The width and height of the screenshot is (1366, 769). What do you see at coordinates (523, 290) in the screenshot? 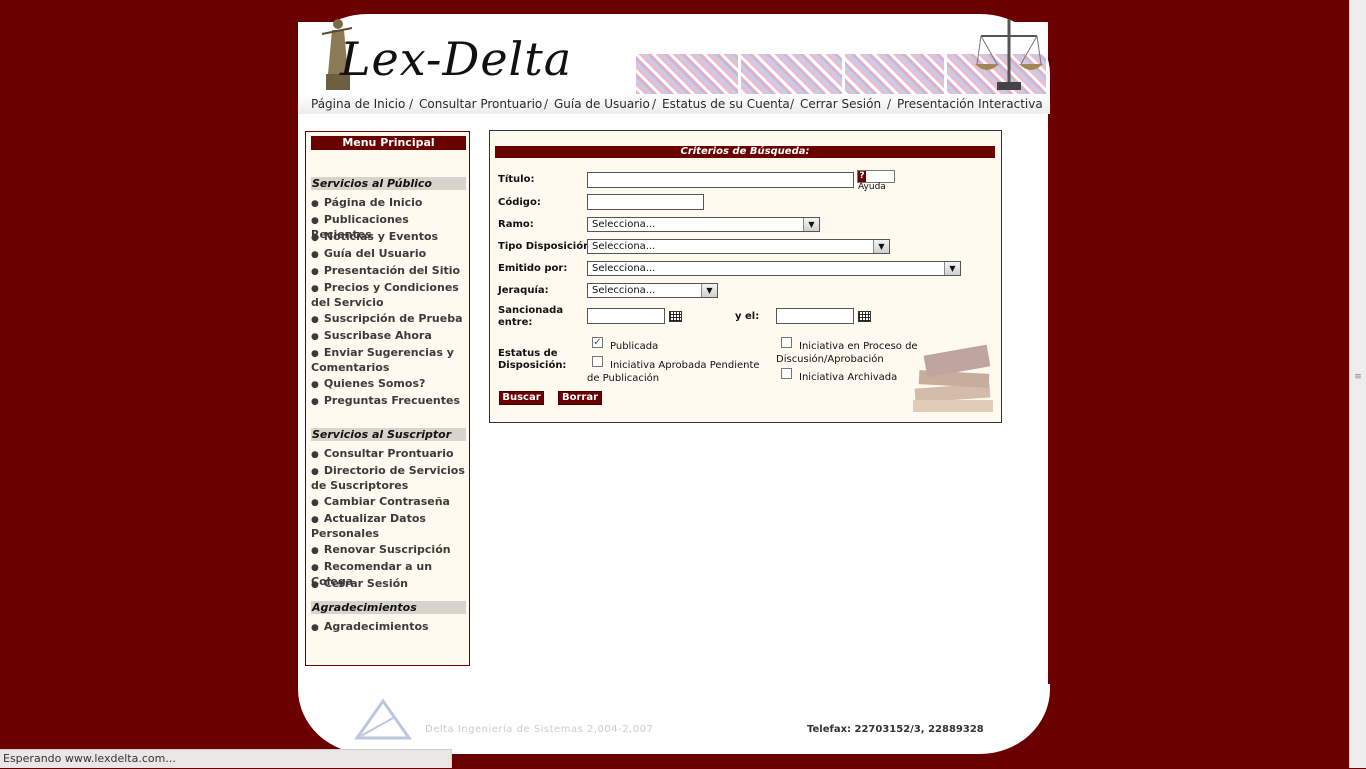
I see `jerarquia-label: Jeraquía:` at bounding box center [523, 290].